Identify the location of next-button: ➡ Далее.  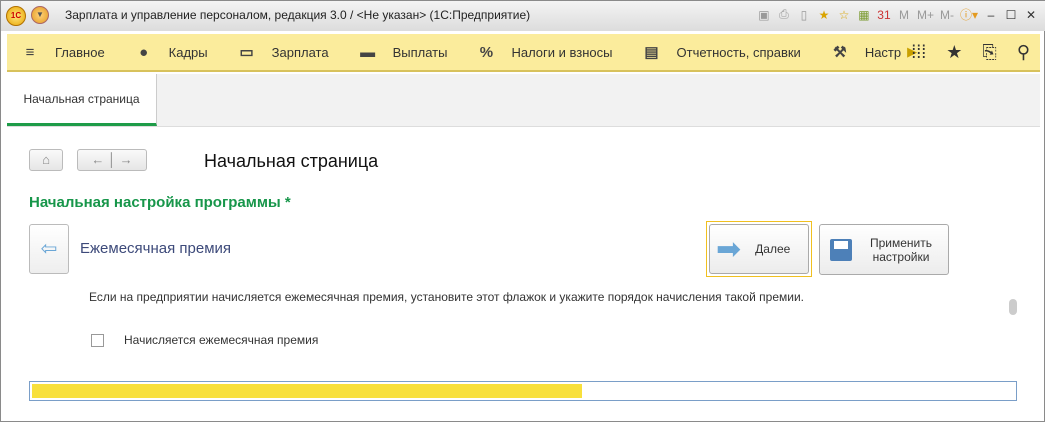
(759, 249).